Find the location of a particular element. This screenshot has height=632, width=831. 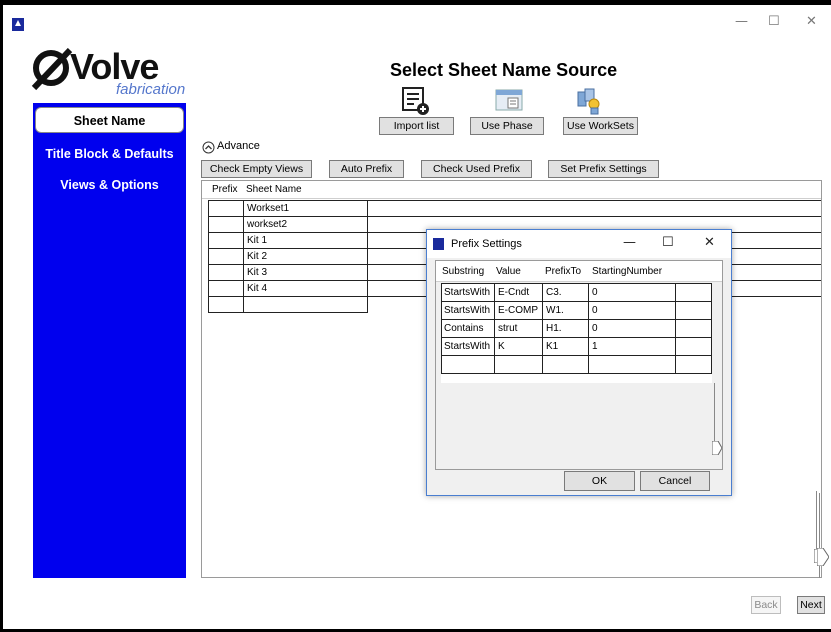

dialog-cell-value: K is located at coordinates (500, 346).